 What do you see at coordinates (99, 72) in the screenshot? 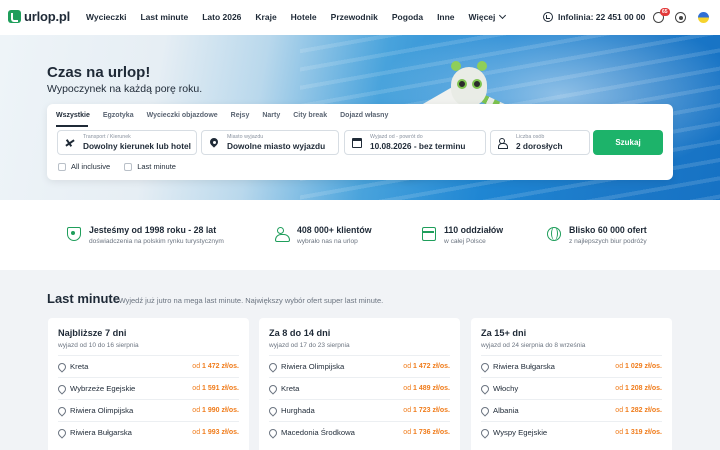
I see `hero-title: Czas na urlop!` at bounding box center [99, 72].